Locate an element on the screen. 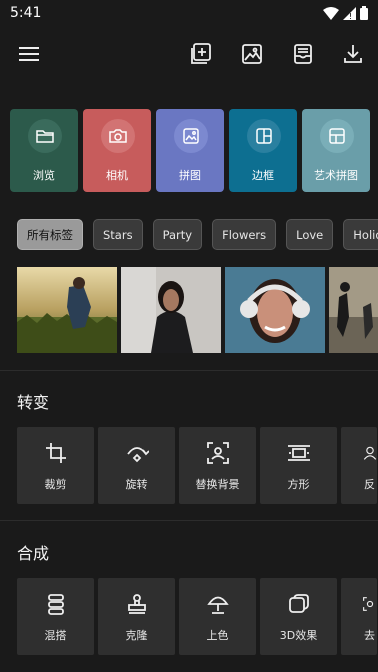 This screenshot has width=378, height=672. stamp-icon is located at coordinates (136, 604).